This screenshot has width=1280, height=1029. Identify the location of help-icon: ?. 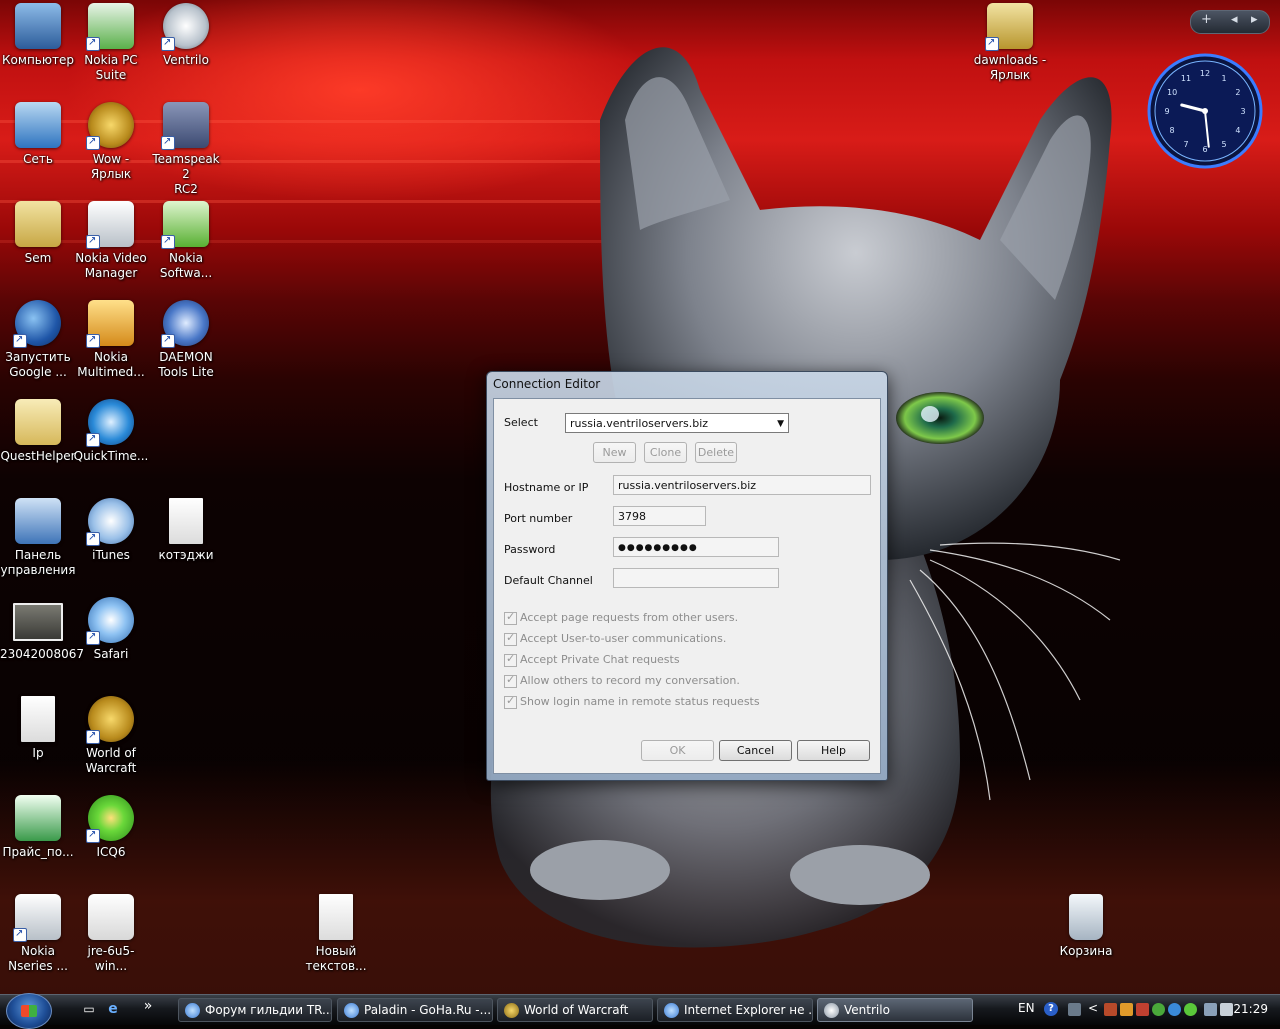
(1051, 1009).